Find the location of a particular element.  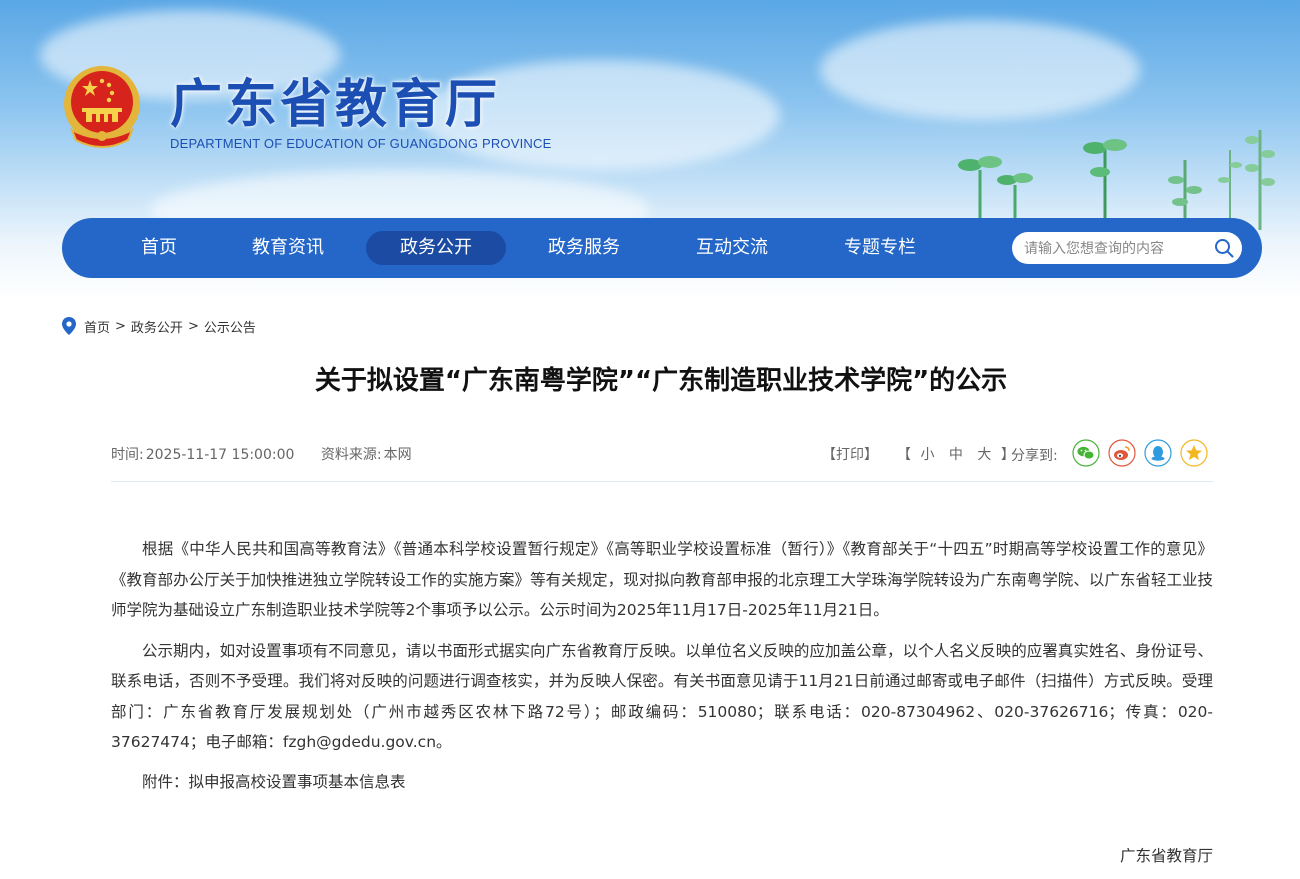

cloud-decoration is located at coordinates (980, 70).